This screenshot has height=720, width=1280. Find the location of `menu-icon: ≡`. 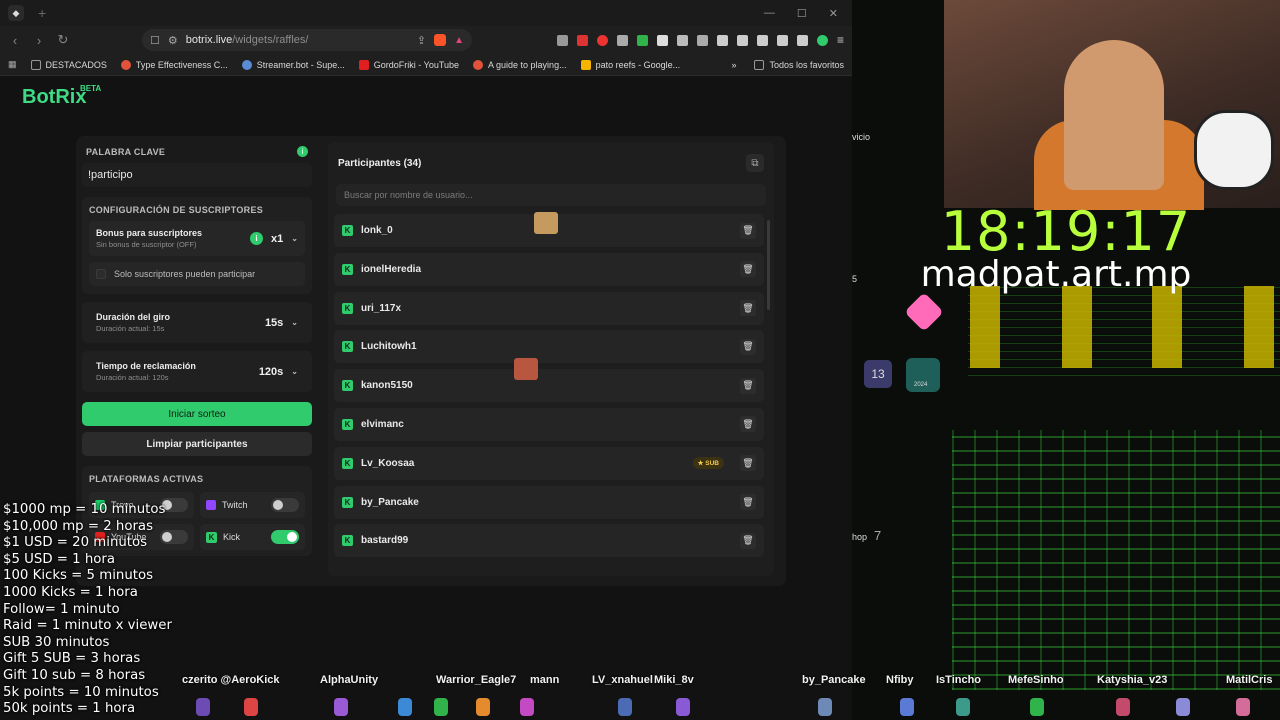

menu-icon: ≡ is located at coordinates (840, 40).